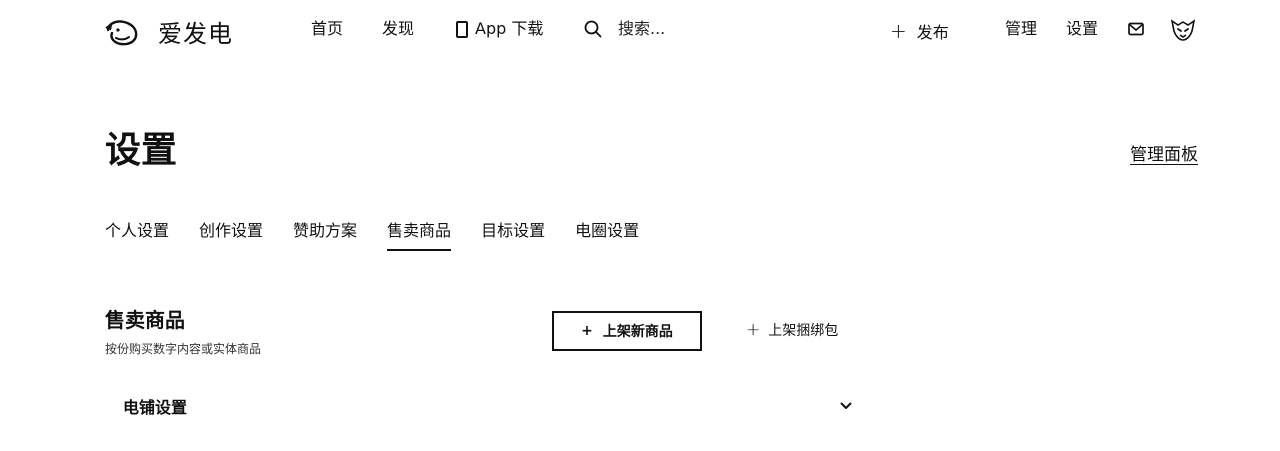 This screenshot has height=451, width=1280. What do you see at coordinates (137, 235) in the screenshot?
I see `tab-personal-settings: 个人设置` at bounding box center [137, 235].